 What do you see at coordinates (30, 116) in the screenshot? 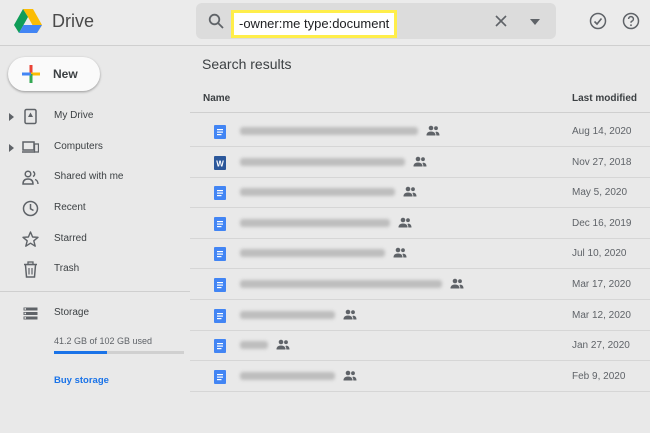
I see `my-drive-icon` at bounding box center [30, 116].